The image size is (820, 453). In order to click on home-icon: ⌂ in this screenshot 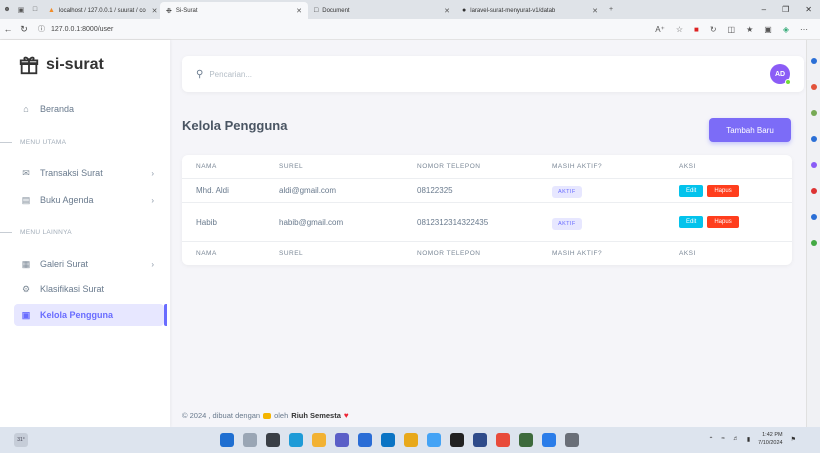, I will do `click(26, 109)`.